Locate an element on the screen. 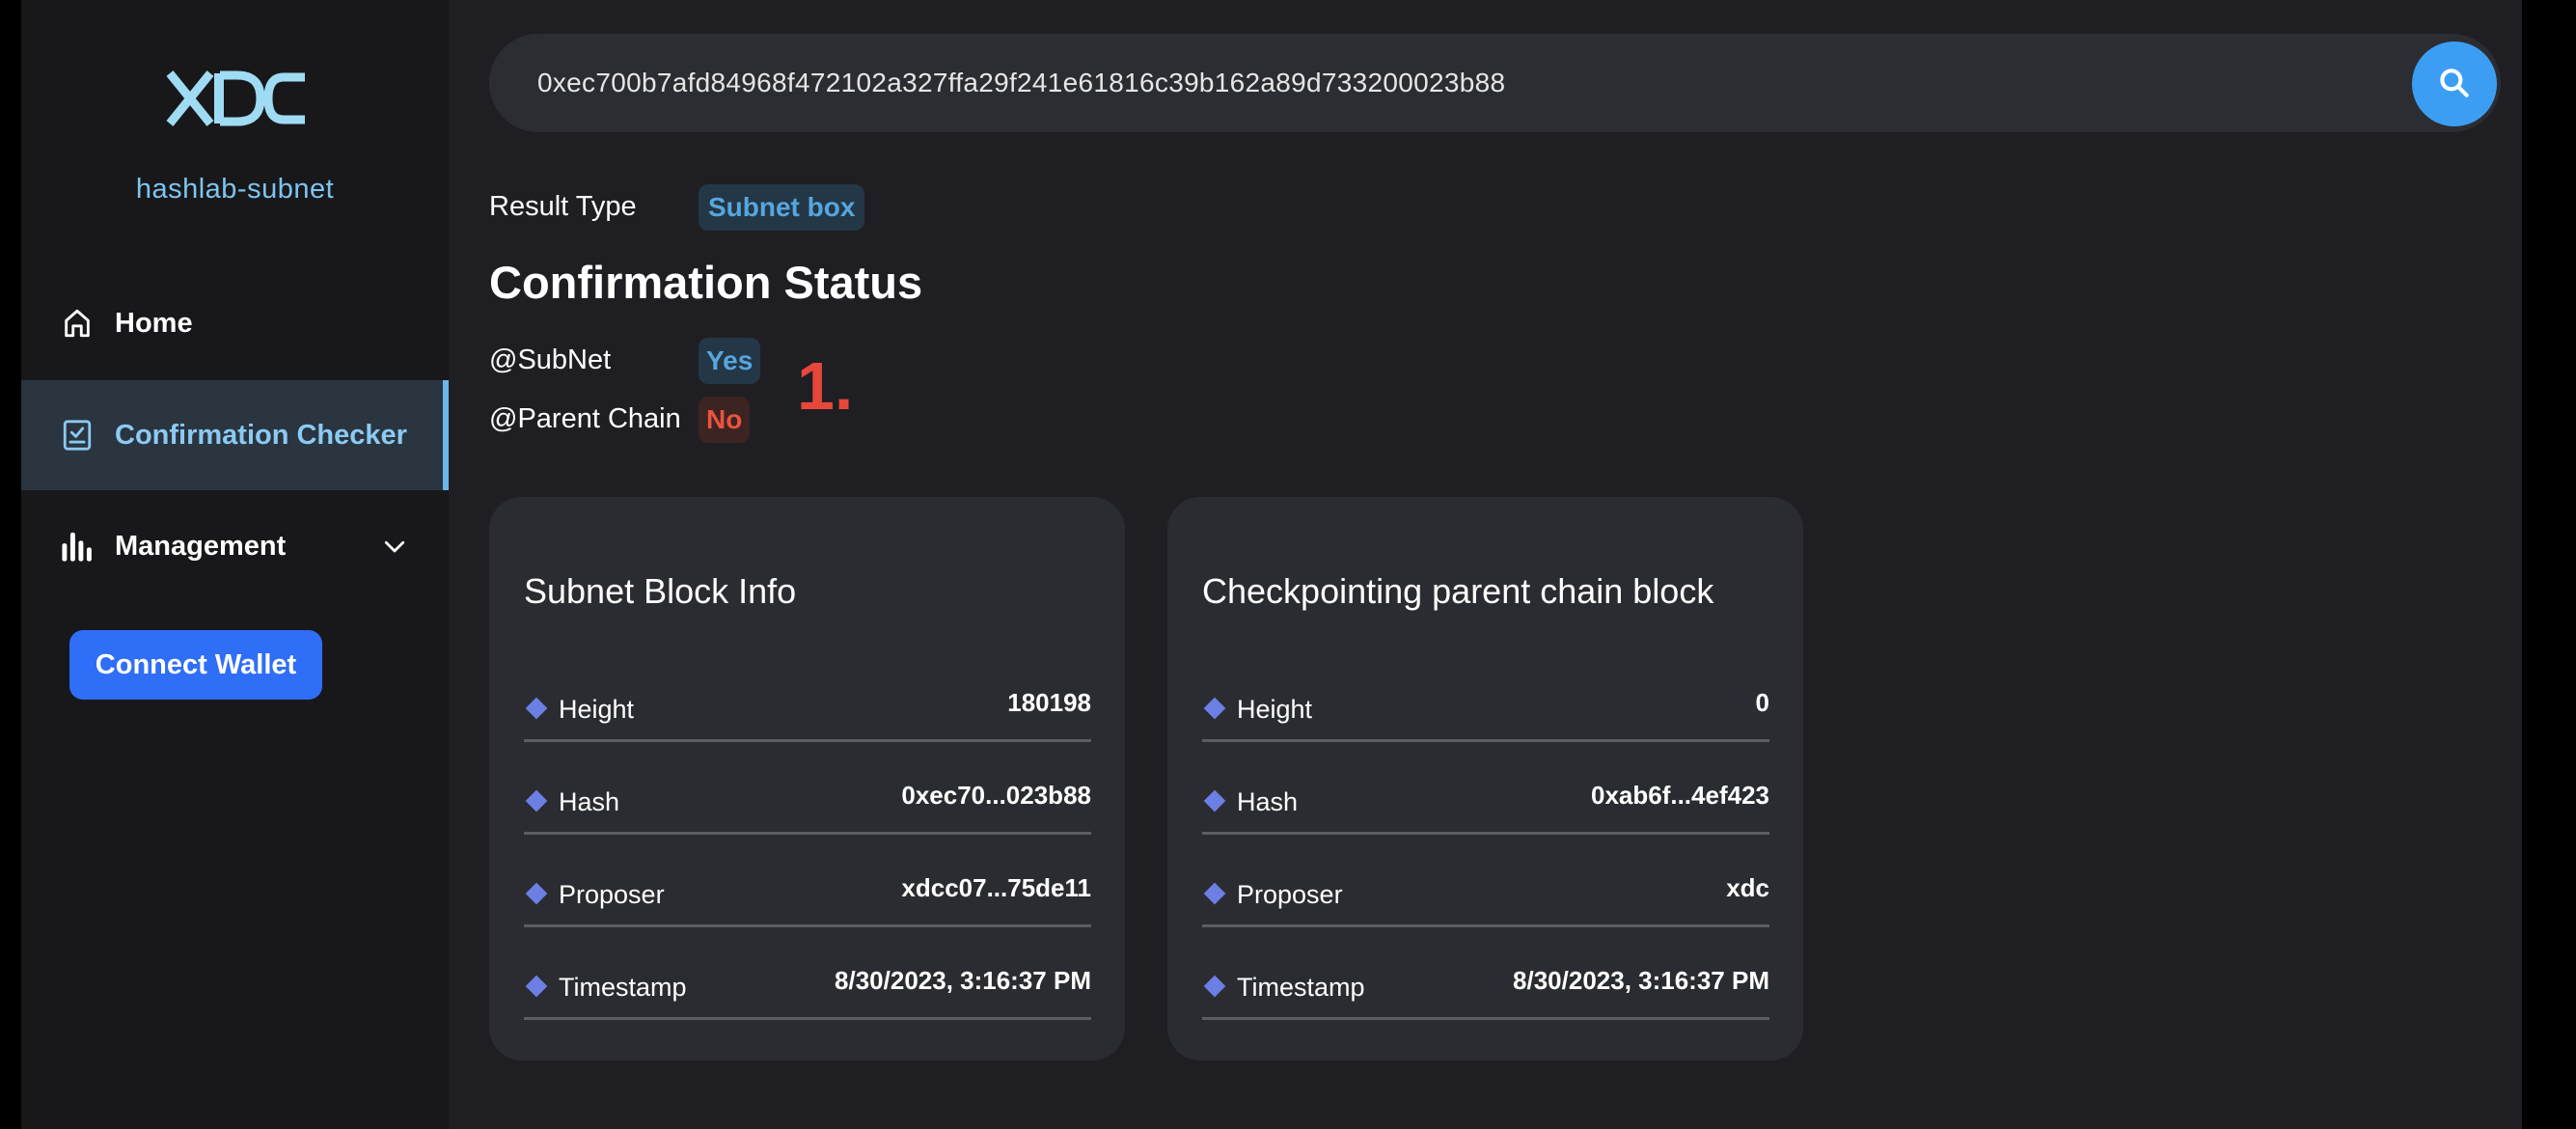 This screenshot has width=2576, height=1129. chevron-down-icon is located at coordinates (395, 546).